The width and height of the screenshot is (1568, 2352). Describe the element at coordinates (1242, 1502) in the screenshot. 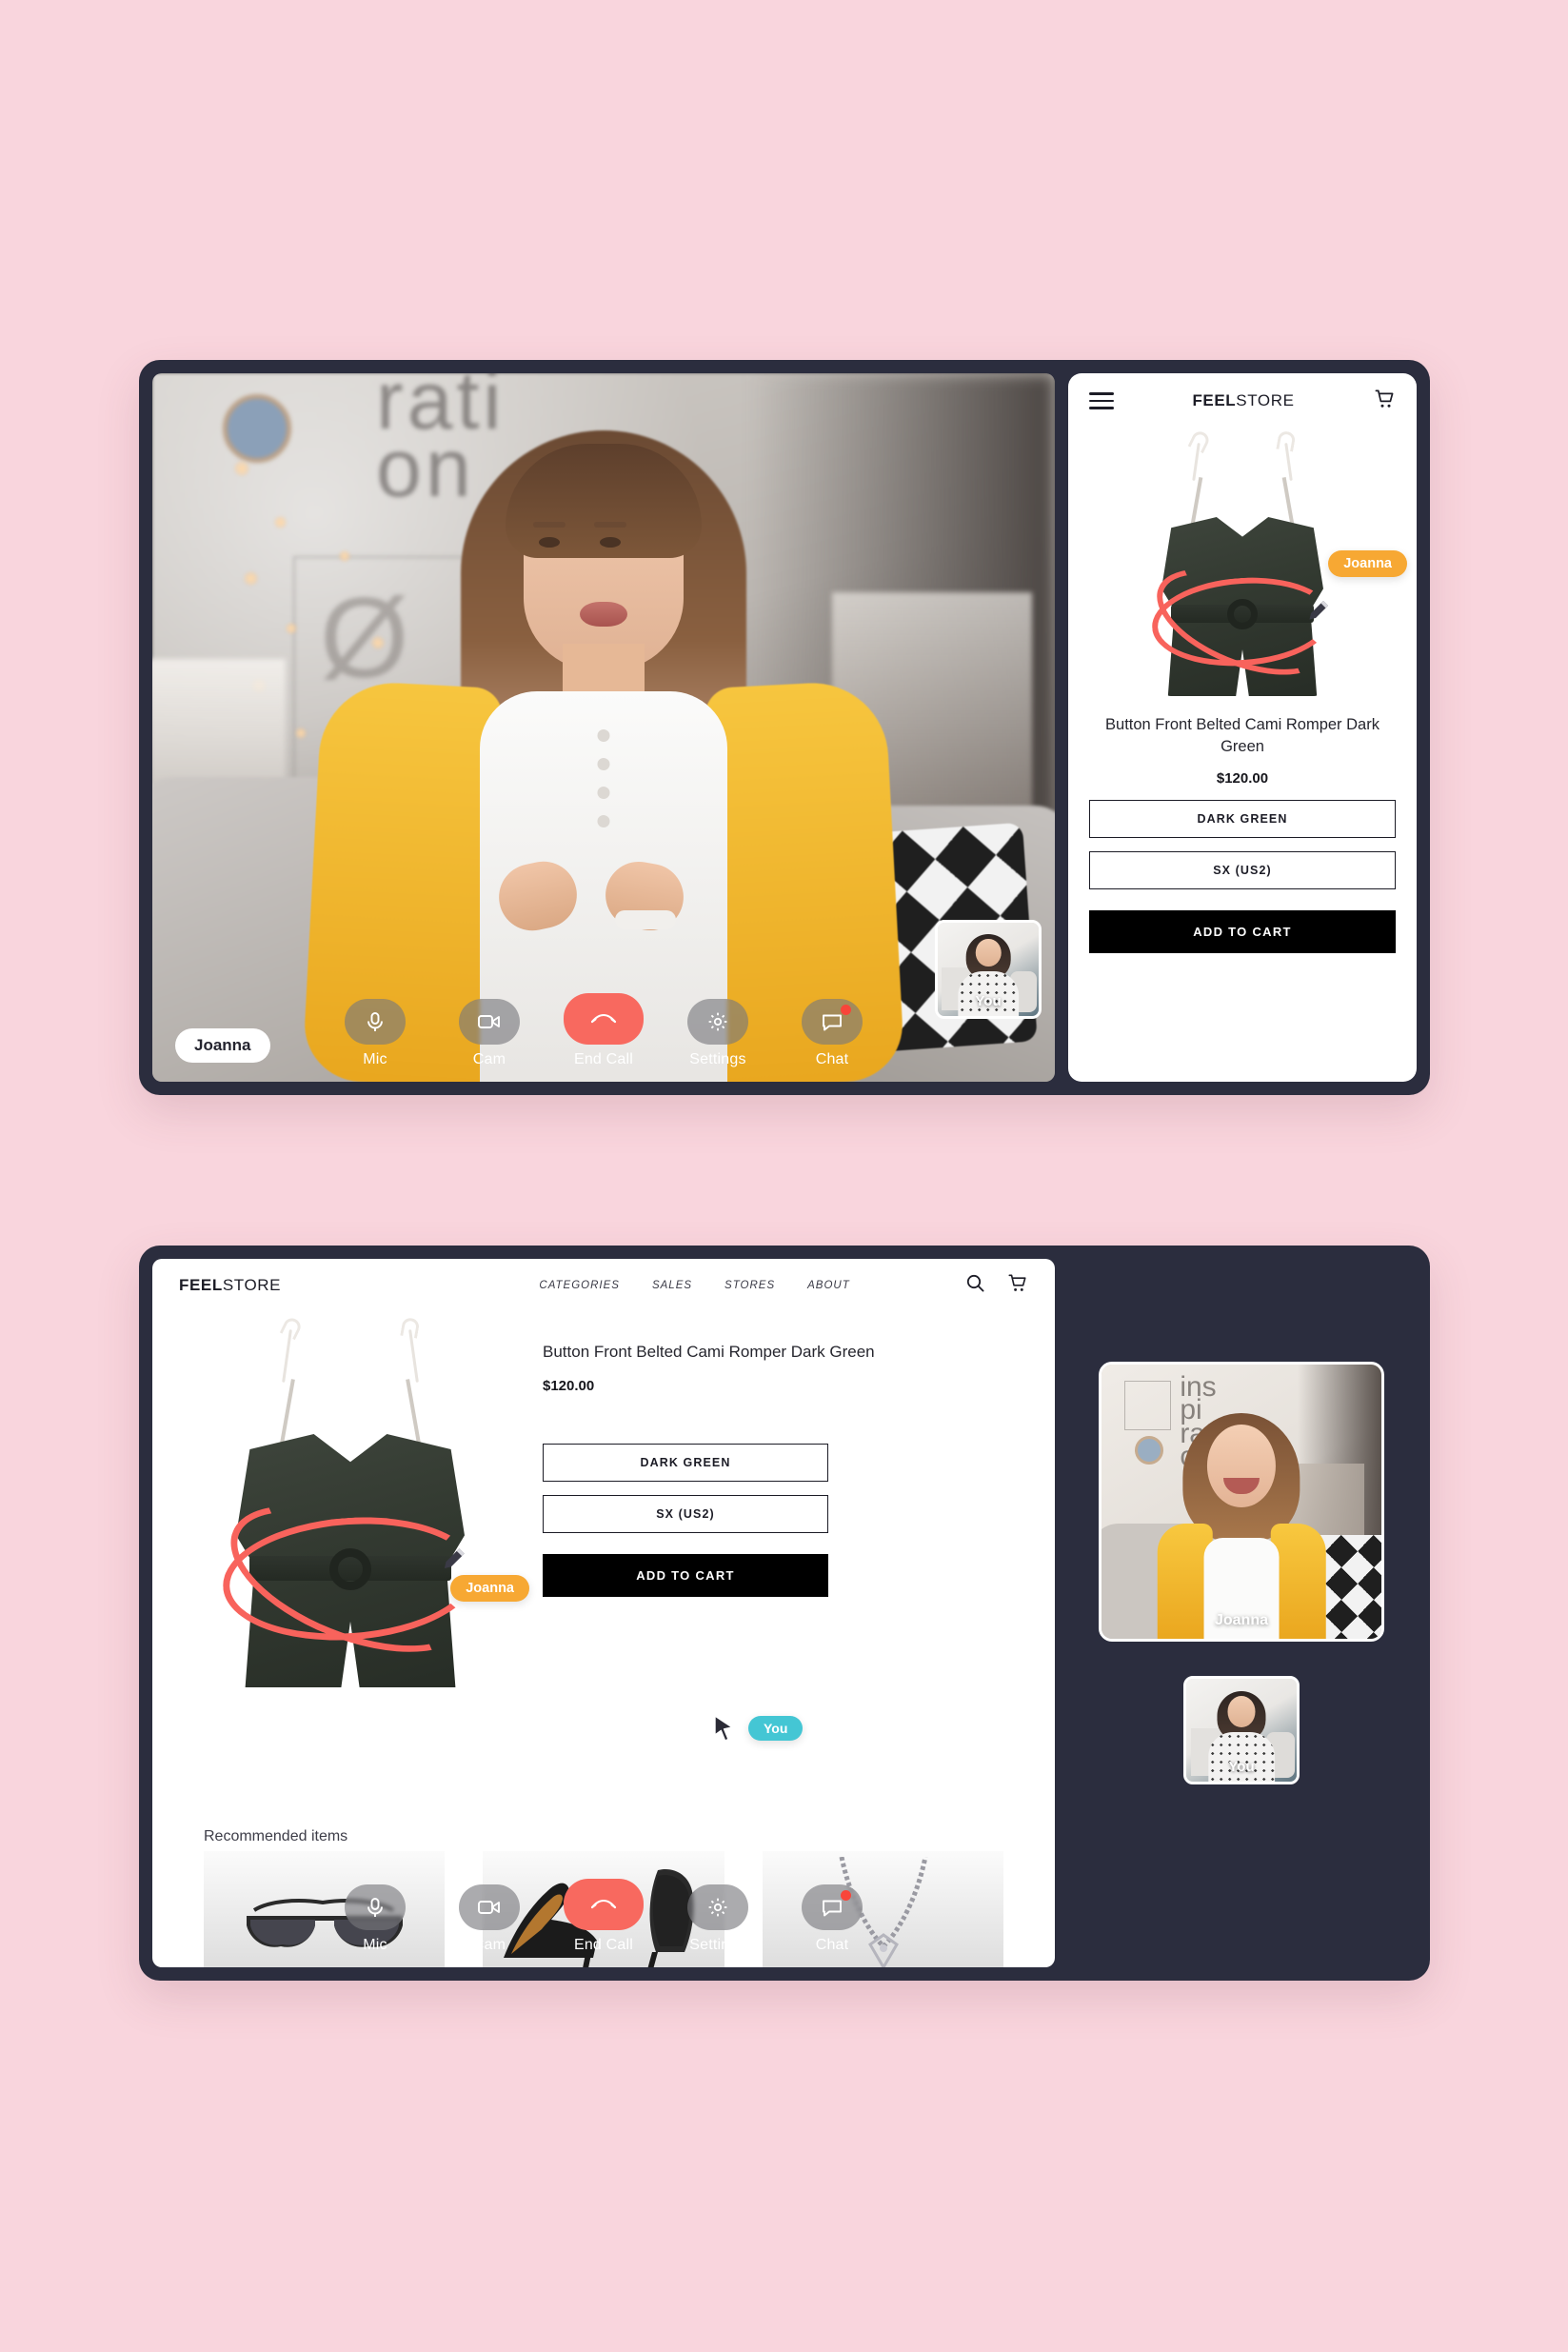

I see `host-video-tile: inspiration Joanna` at that location.